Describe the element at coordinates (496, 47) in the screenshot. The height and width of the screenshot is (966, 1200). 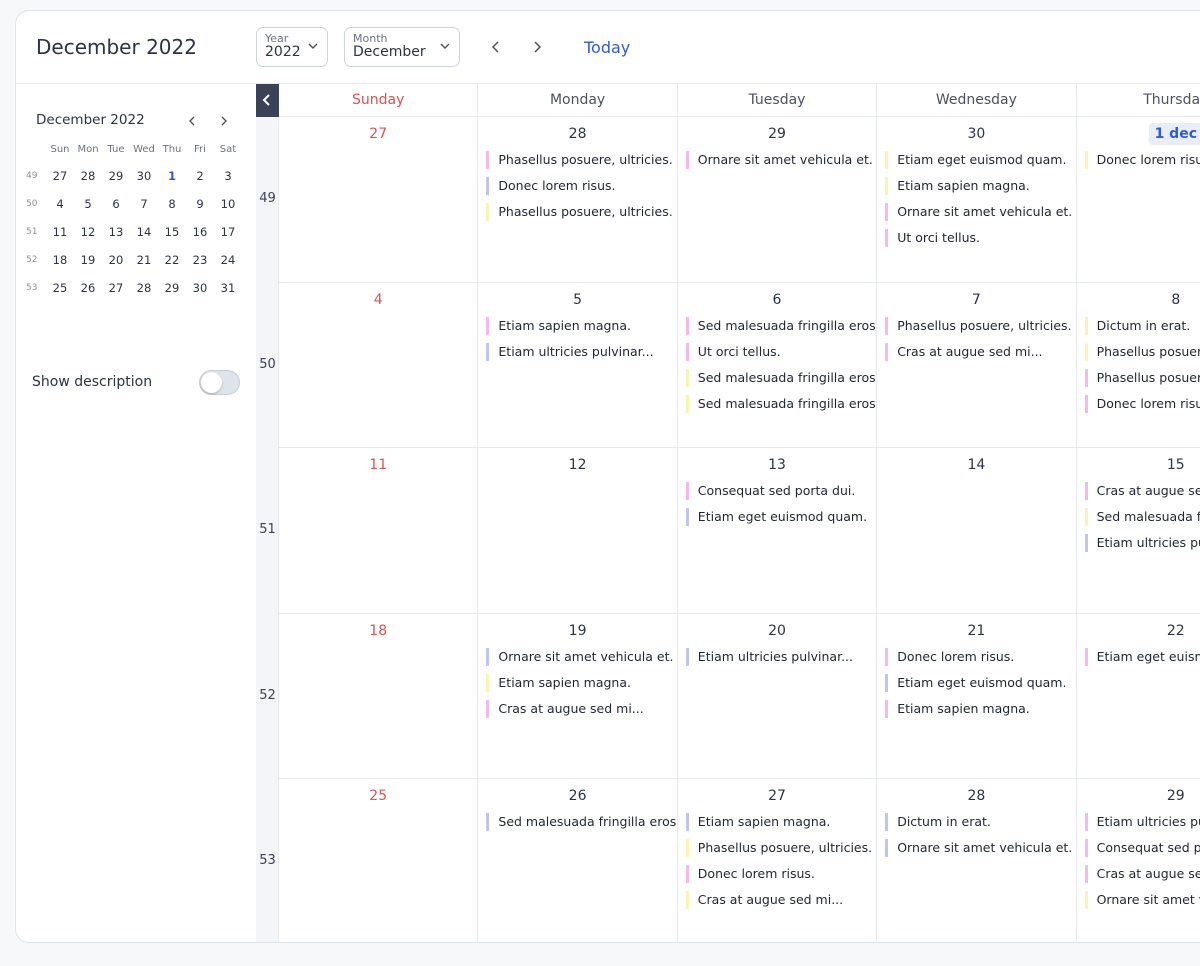
I see `prev-month-button` at that location.